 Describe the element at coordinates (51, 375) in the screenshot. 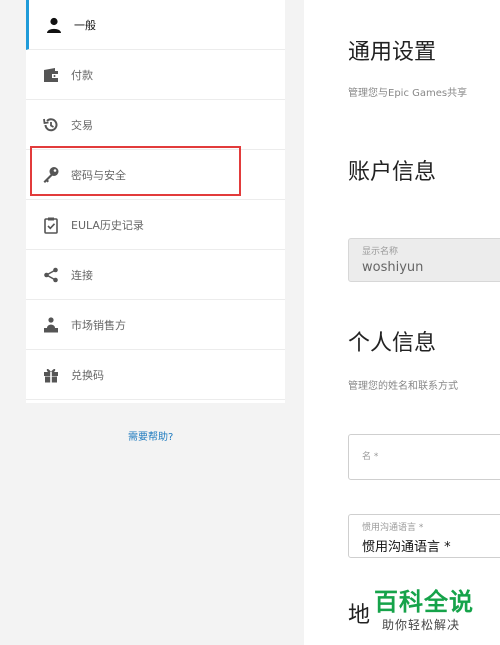

I see `gift-icon` at that location.